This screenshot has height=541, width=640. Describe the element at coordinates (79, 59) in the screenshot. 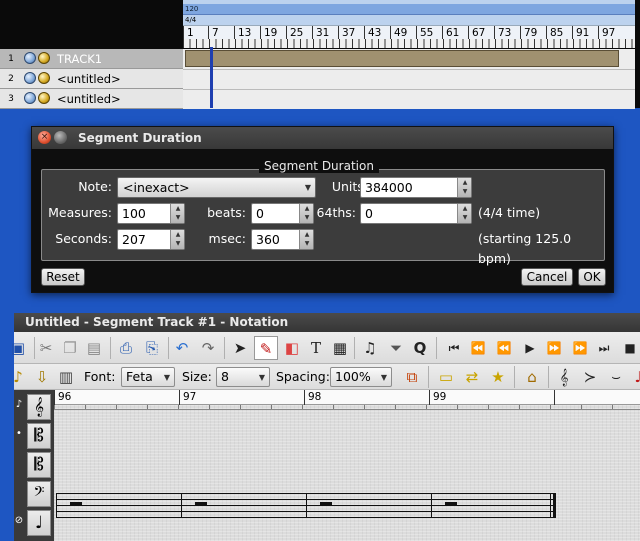

I see `track-name: TRACK1` at that location.